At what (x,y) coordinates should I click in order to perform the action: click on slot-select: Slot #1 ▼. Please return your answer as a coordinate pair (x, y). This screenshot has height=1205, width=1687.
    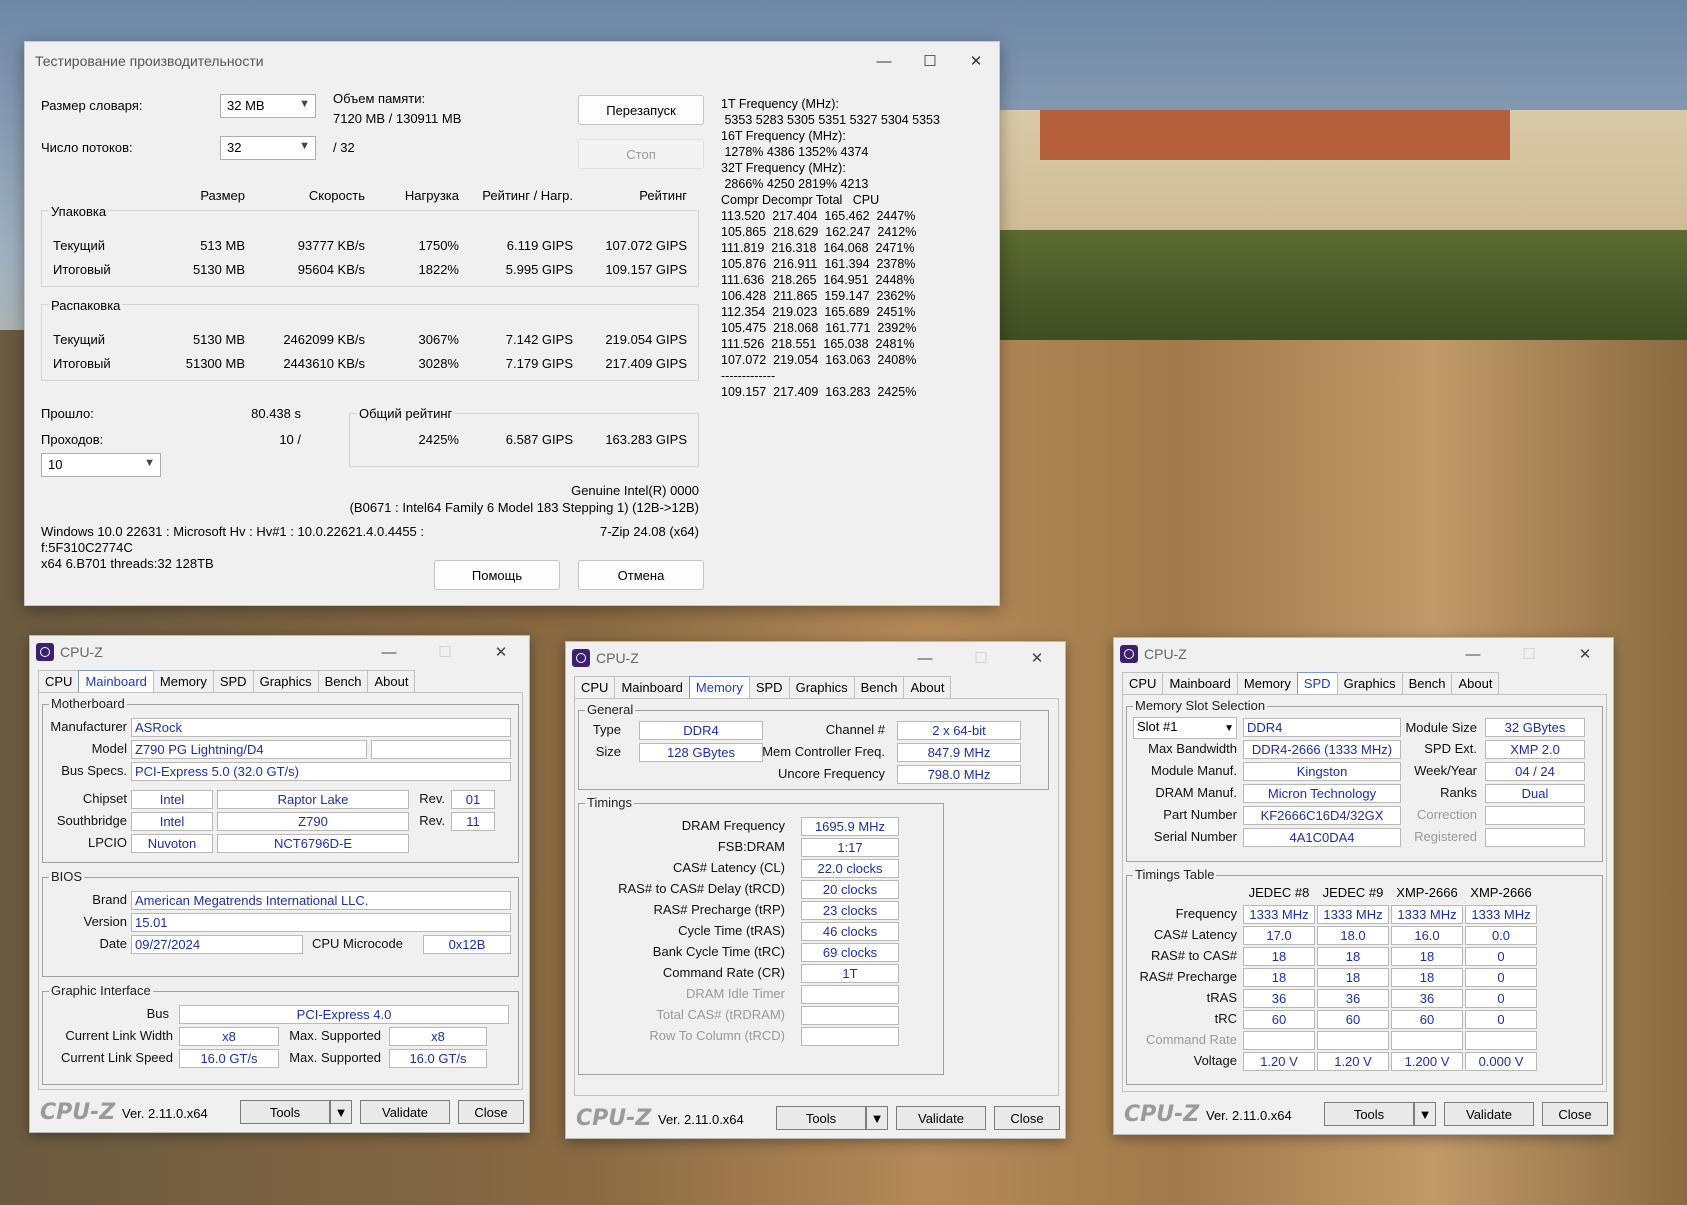
    Looking at the image, I should click on (1185, 728).